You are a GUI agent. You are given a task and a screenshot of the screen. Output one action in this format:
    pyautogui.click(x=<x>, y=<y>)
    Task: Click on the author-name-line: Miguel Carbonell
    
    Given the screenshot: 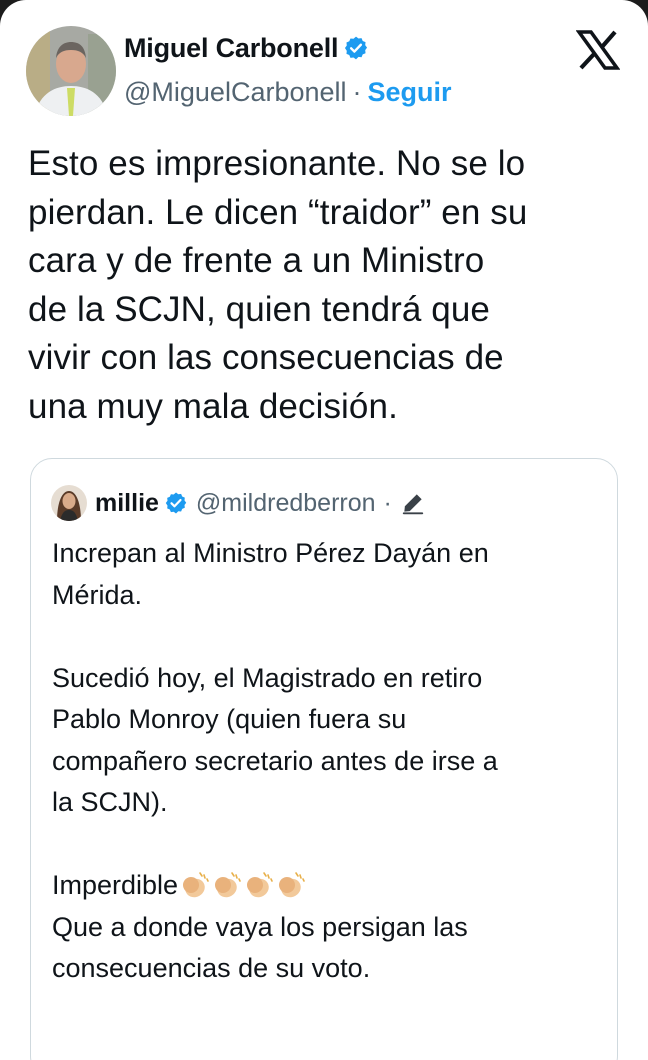 What is the action you would take?
    pyautogui.click(x=246, y=48)
    